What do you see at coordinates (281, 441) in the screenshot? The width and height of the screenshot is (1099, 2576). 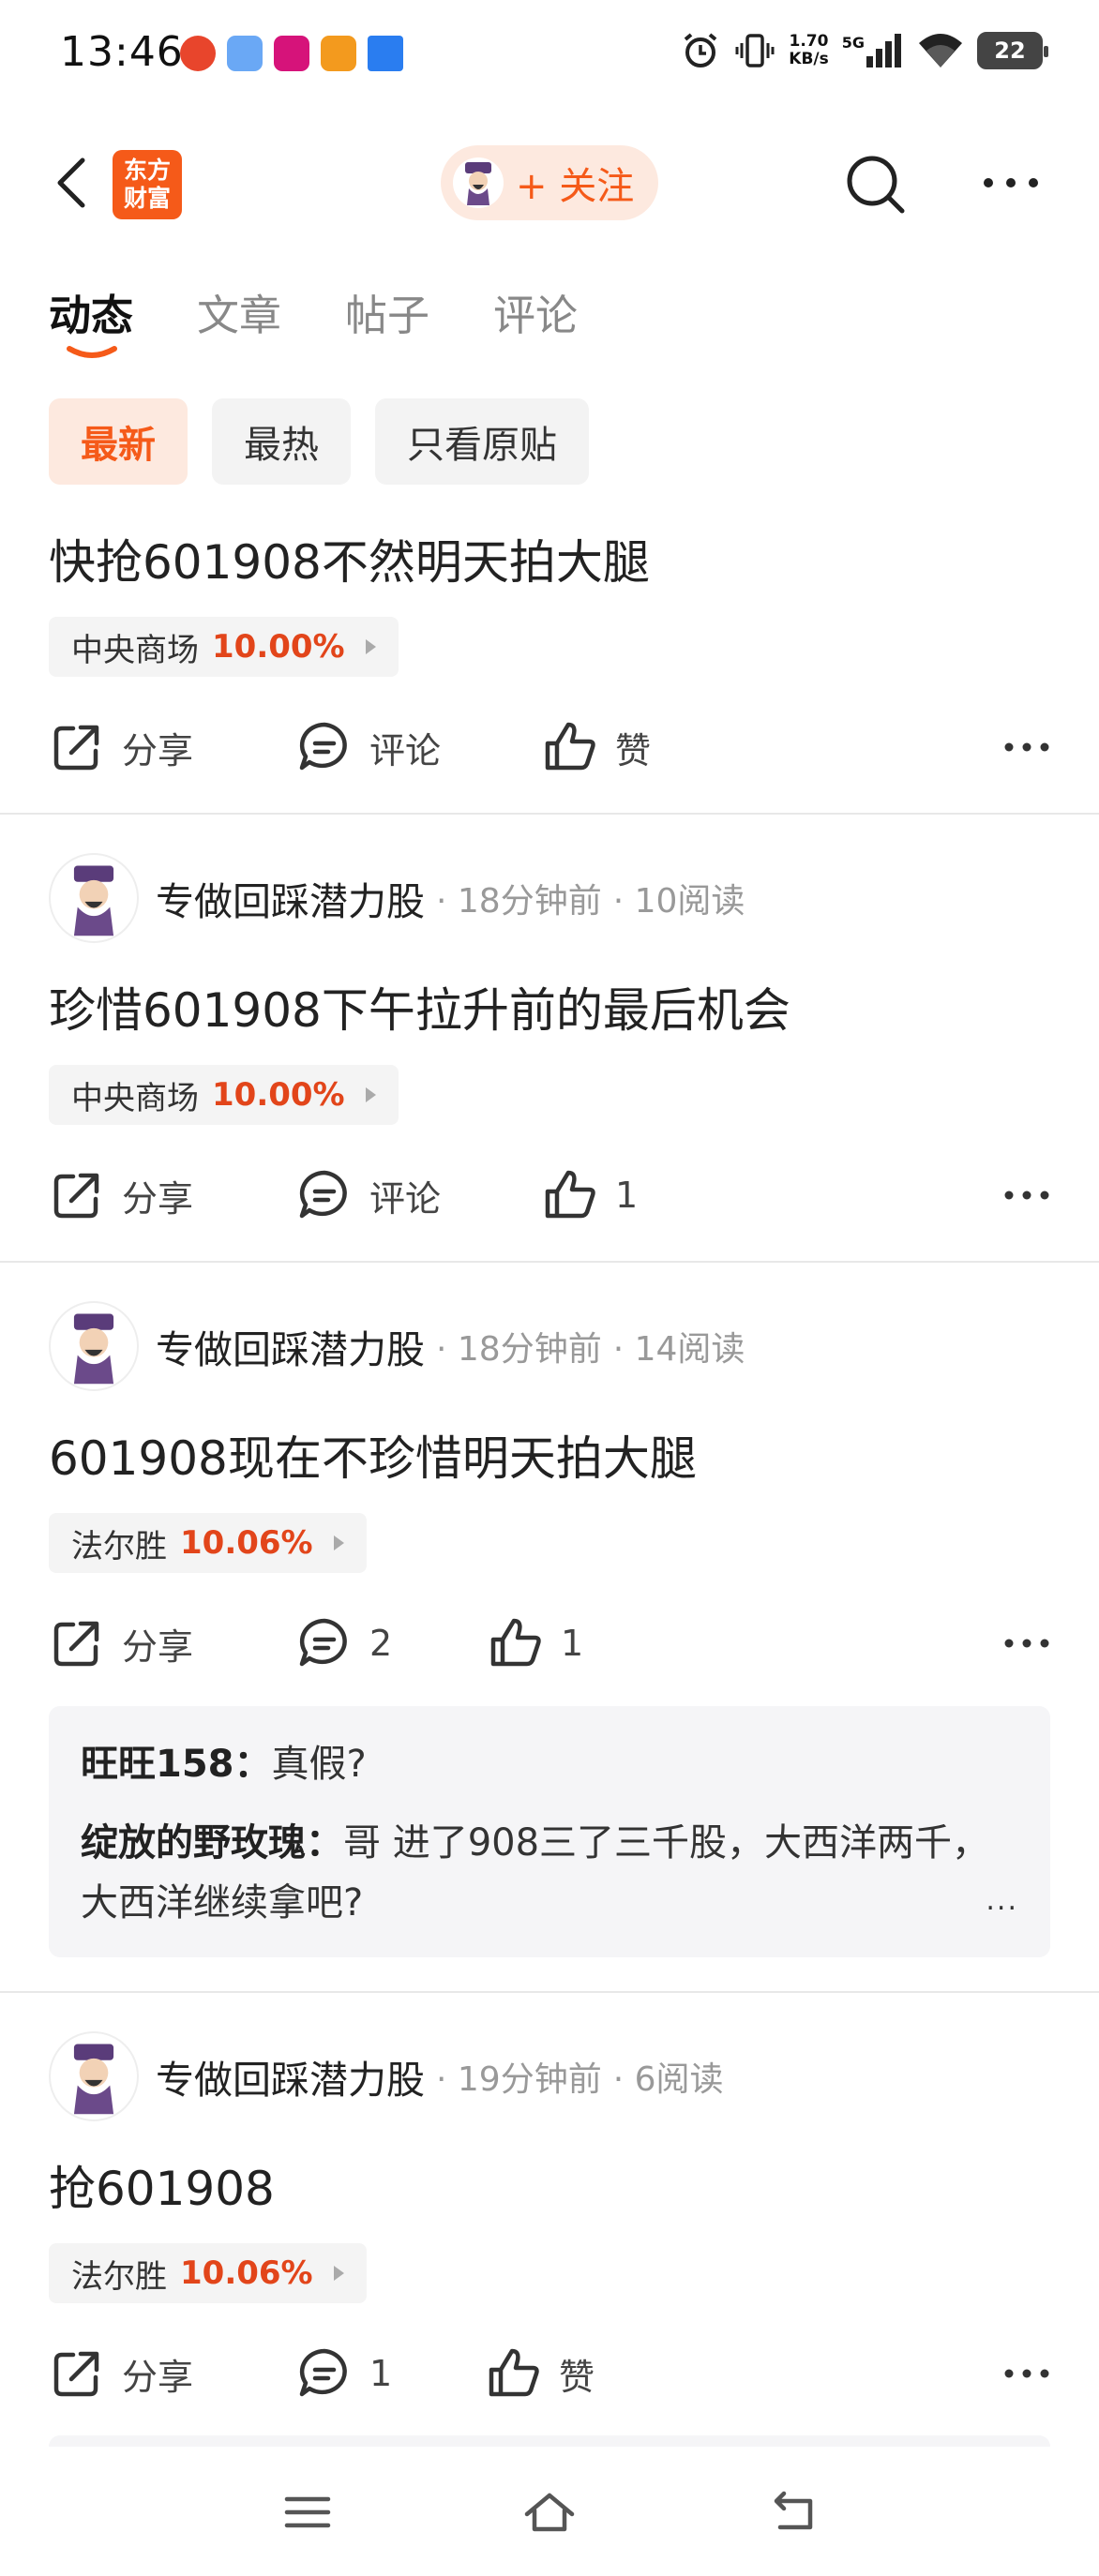 I see `filter-hot: 最热` at bounding box center [281, 441].